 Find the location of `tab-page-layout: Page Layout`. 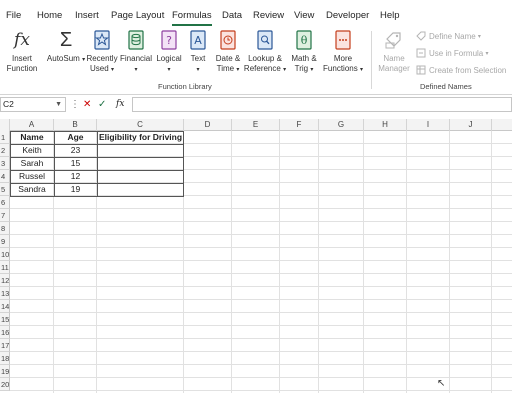

tab-page-layout: Page Layout is located at coordinates (137, 15).